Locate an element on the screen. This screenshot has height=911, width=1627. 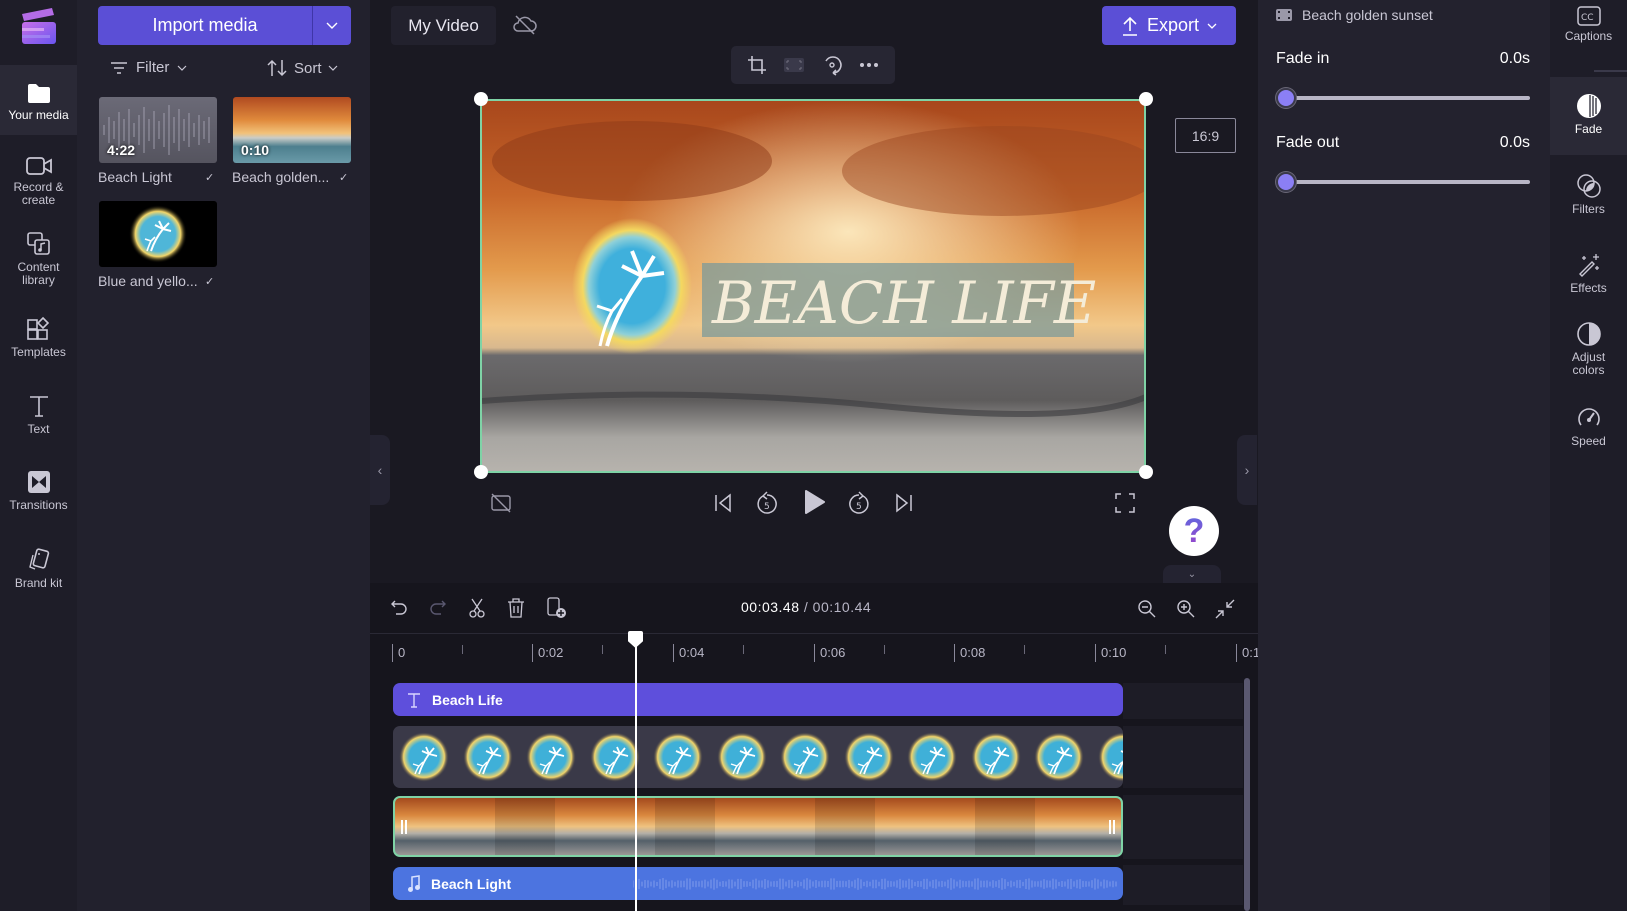
nav-label: Templates is located at coordinates (38, 352).